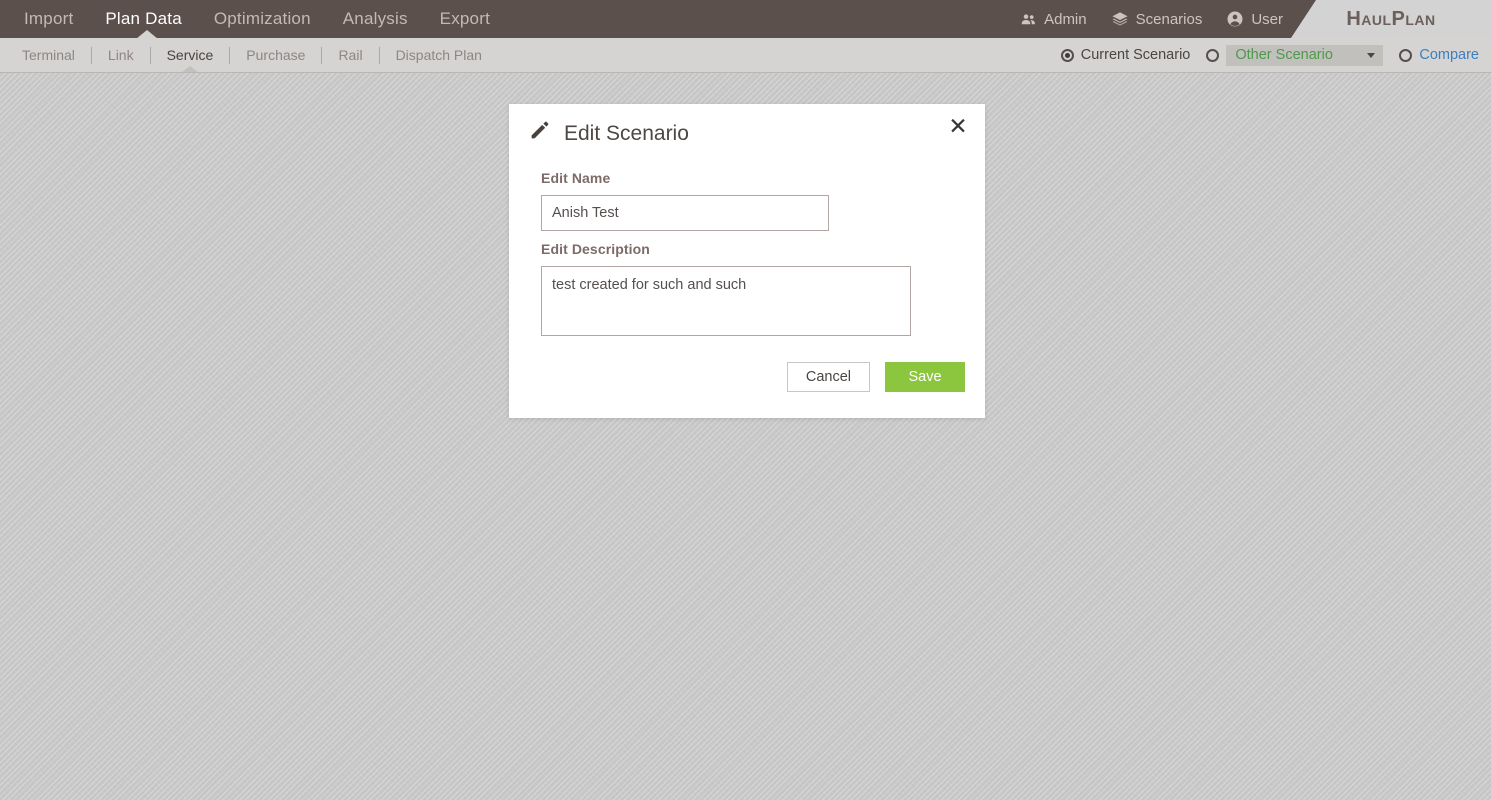 Image resolution: width=1491 pixels, height=800 pixels. Describe the element at coordinates (190, 55) in the screenshot. I see `subnav-item-service-label: Service` at that location.